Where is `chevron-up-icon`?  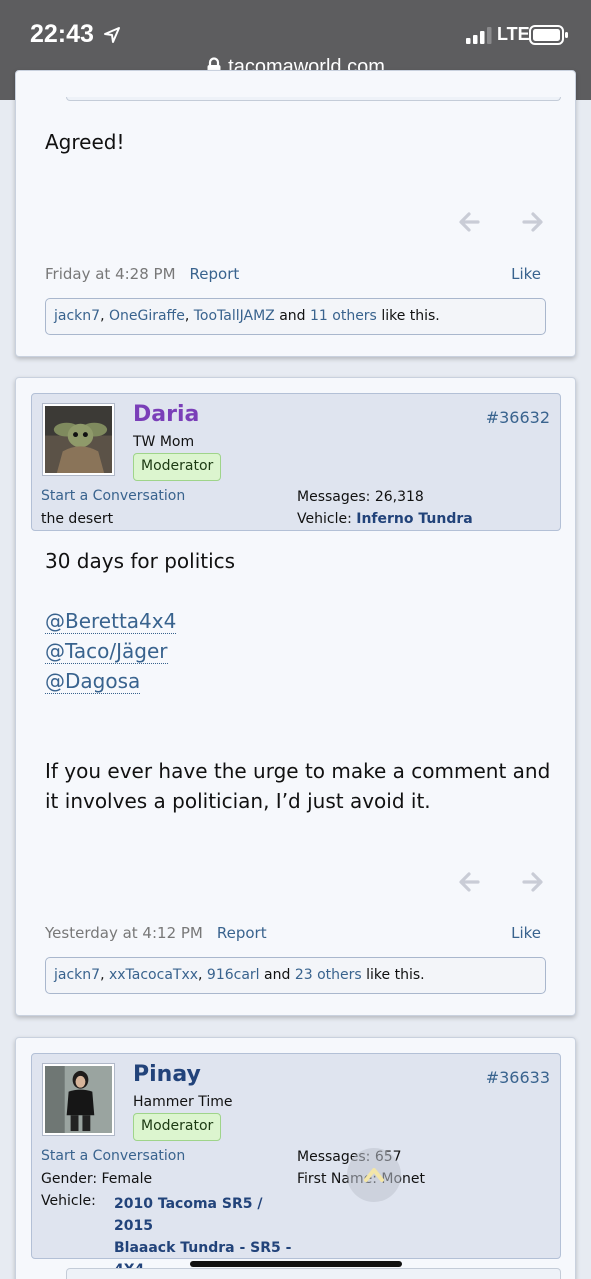 chevron-up-icon is located at coordinates (374, 1175).